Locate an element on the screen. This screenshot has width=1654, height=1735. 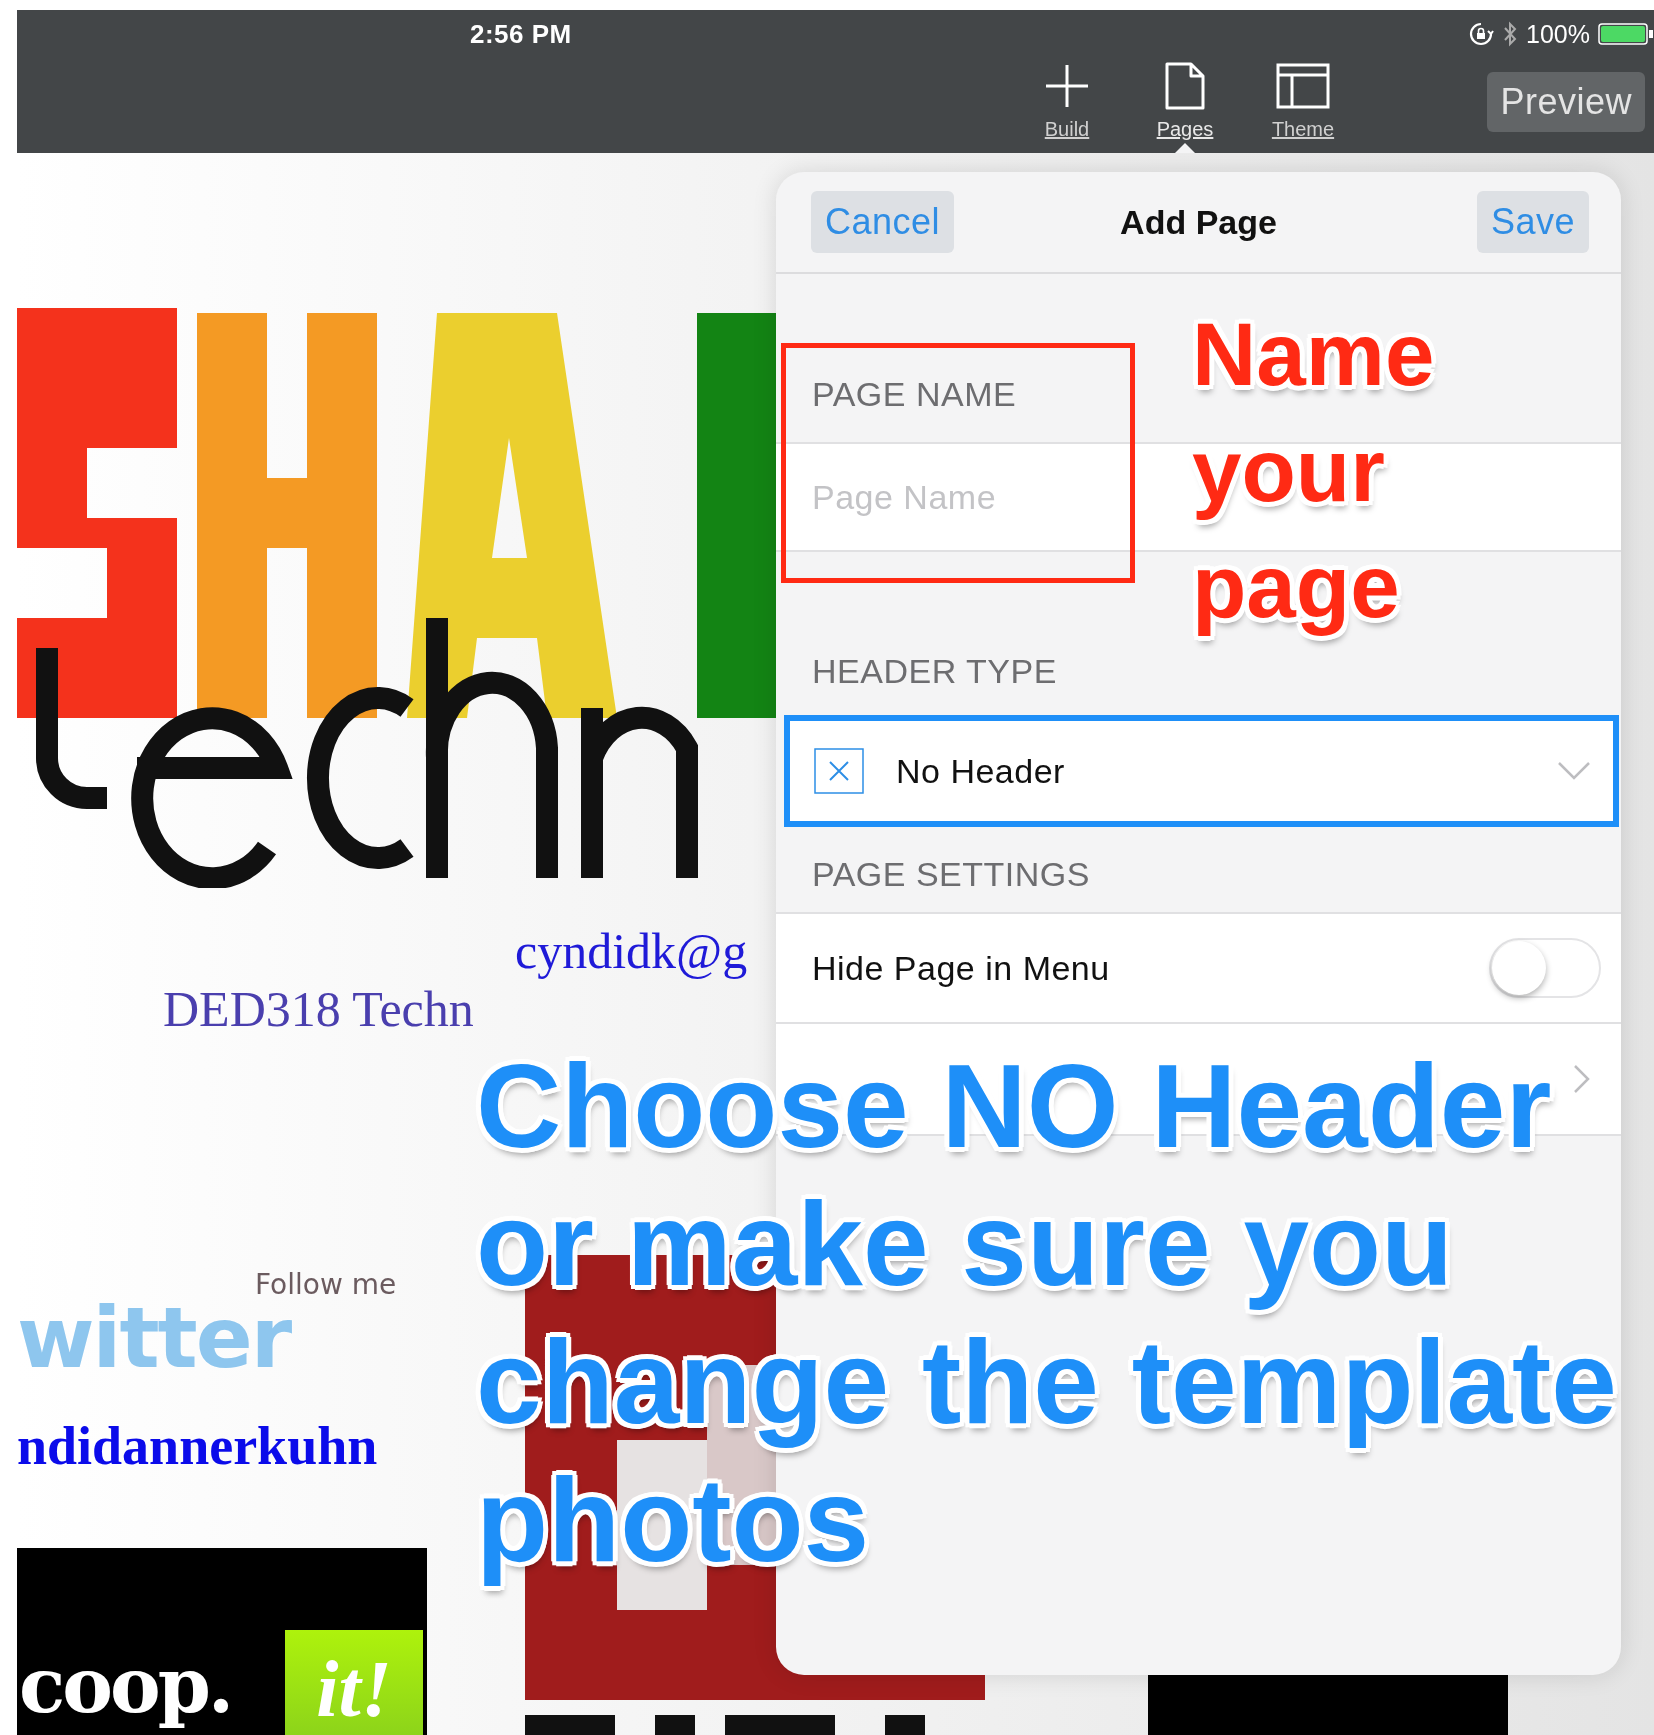
panel-title: Add Page is located at coordinates (1198, 221).